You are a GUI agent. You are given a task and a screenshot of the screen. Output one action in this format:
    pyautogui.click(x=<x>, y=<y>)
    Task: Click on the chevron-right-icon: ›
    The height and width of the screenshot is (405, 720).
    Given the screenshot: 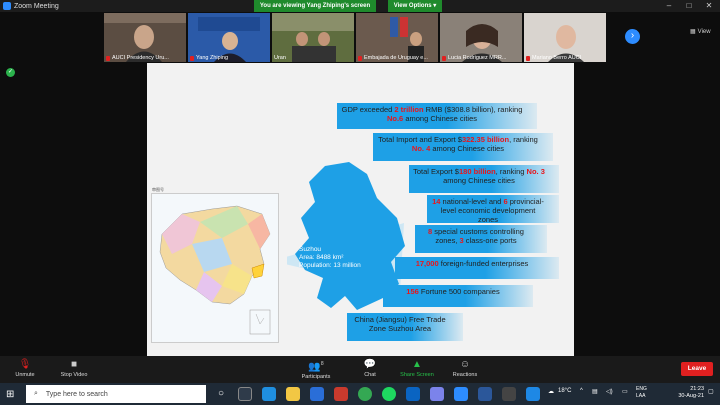 What is the action you would take?
    pyautogui.click(x=632, y=35)
    